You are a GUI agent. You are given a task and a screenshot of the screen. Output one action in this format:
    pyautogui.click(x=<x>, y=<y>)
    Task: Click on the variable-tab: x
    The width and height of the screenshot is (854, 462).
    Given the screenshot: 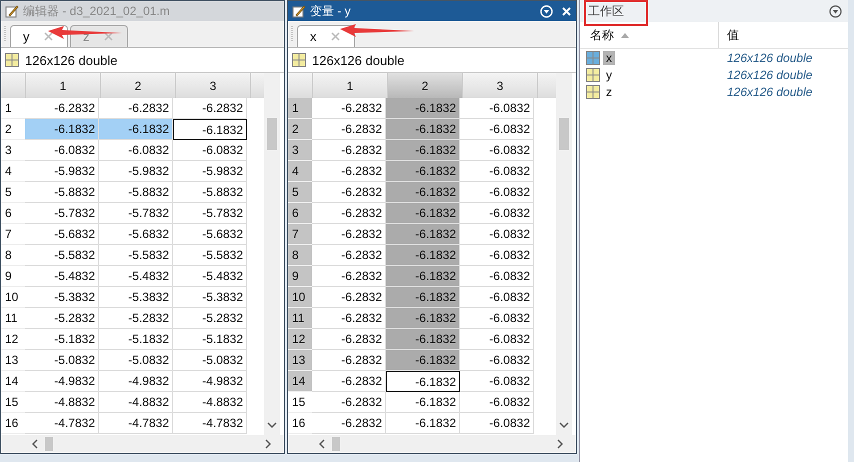 What is the action you would take?
    pyautogui.click(x=326, y=36)
    